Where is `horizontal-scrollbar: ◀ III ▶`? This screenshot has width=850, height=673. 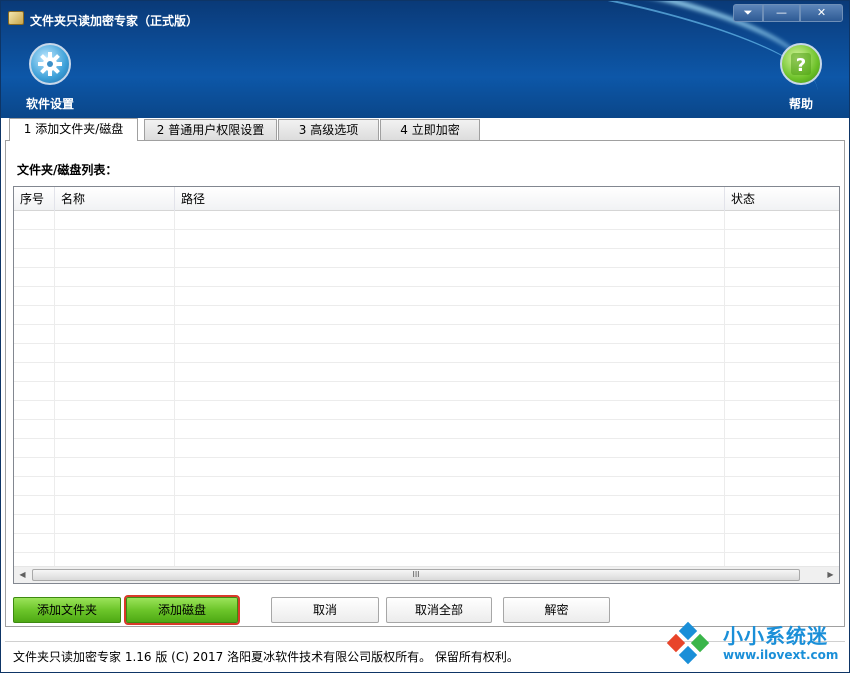 horizontal-scrollbar: ◀ III ▶ is located at coordinates (426, 574).